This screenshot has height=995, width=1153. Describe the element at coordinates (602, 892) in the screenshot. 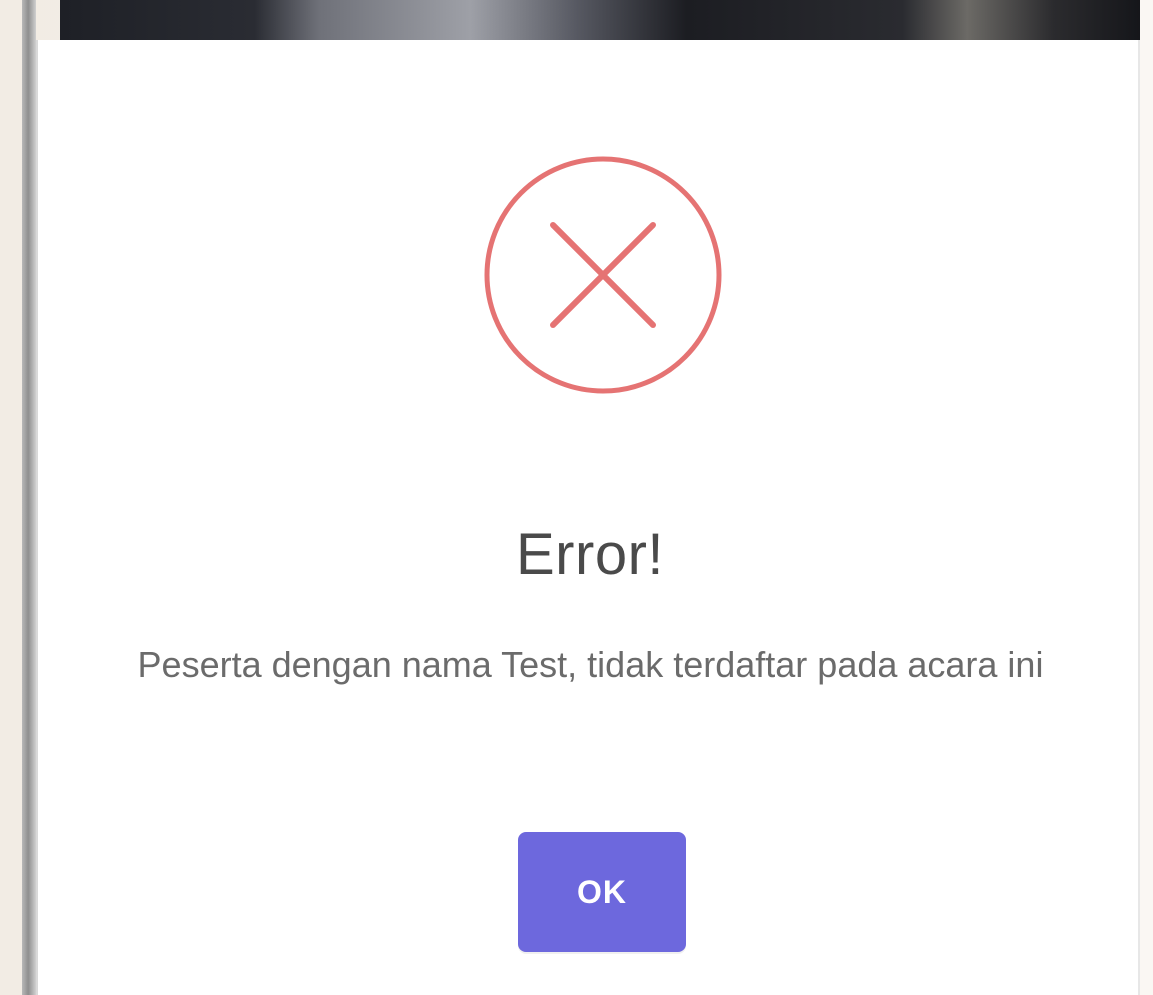

I see `ok-button: OK` at that location.